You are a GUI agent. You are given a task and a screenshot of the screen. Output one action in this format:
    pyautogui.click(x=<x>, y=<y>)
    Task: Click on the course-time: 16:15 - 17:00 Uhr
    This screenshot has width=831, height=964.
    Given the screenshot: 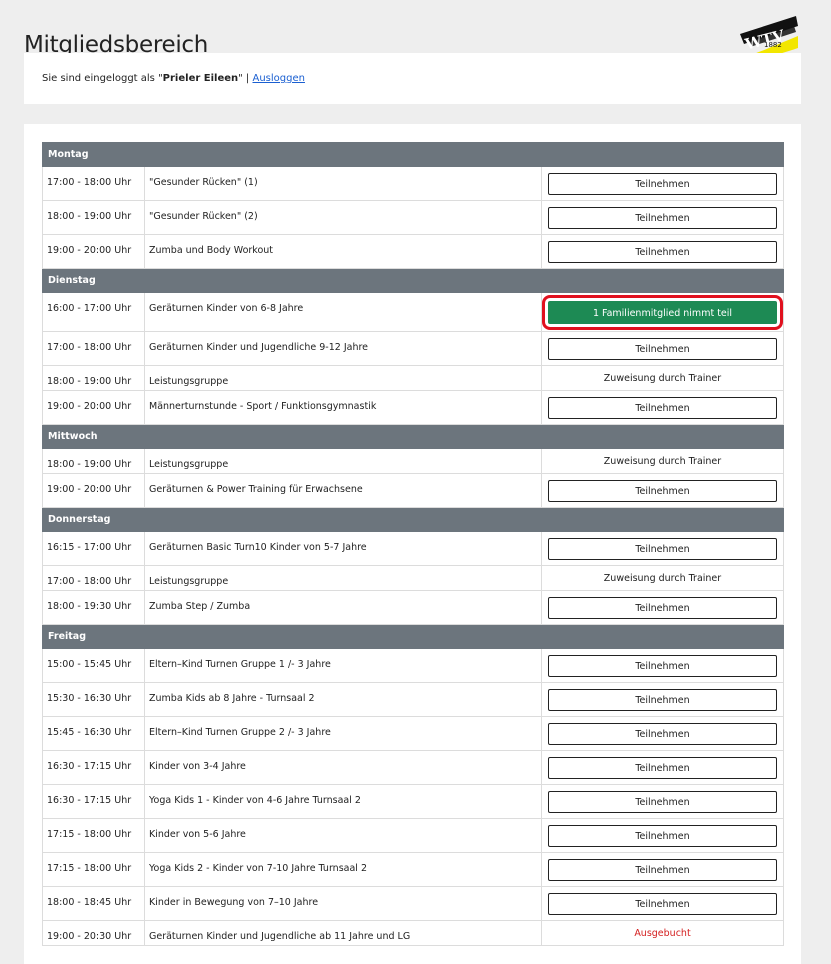 What is the action you would take?
    pyautogui.click(x=93, y=548)
    